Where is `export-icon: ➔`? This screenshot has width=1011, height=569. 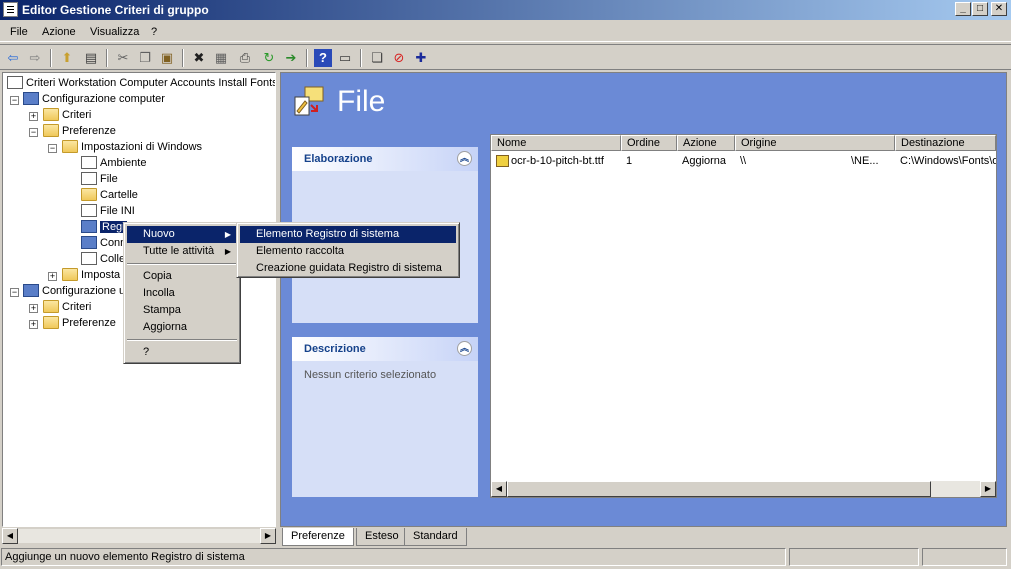
export-icon: ➔ is located at coordinates (291, 58).